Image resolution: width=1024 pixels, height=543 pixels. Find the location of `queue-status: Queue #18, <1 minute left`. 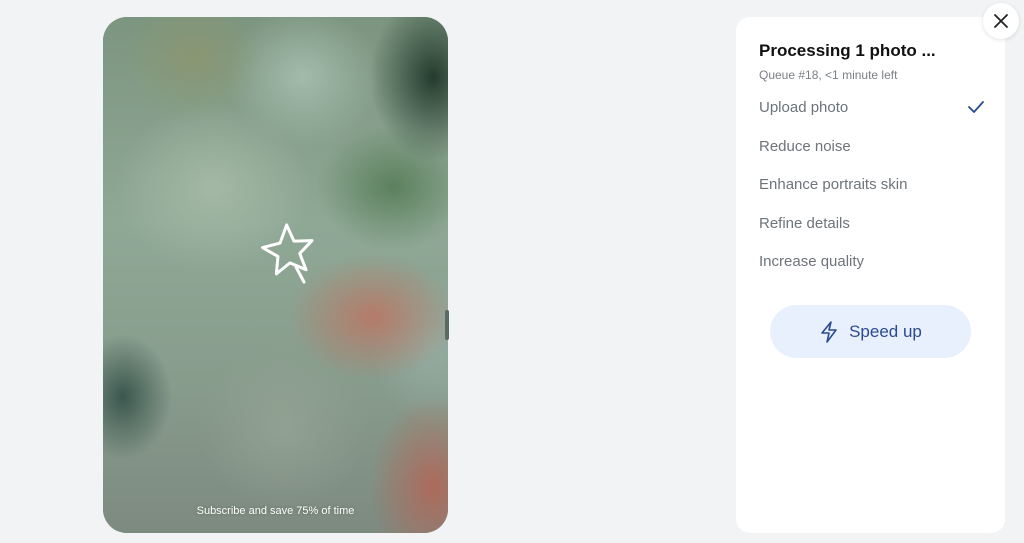

queue-status: Queue #18, <1 minute left is located at coordinates (828, 75).